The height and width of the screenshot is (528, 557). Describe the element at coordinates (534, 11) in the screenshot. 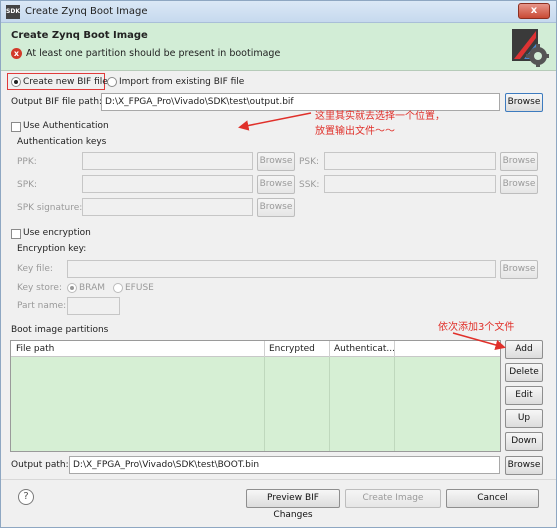

I see `close-button: x` at that location.